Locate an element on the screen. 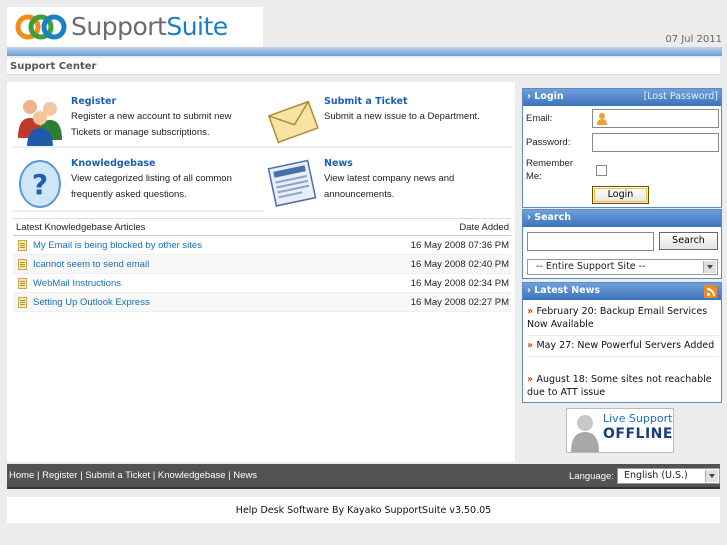 The height and width of the screenshot is (545, 727). login-button: Login is located at coordinates (620, 195).